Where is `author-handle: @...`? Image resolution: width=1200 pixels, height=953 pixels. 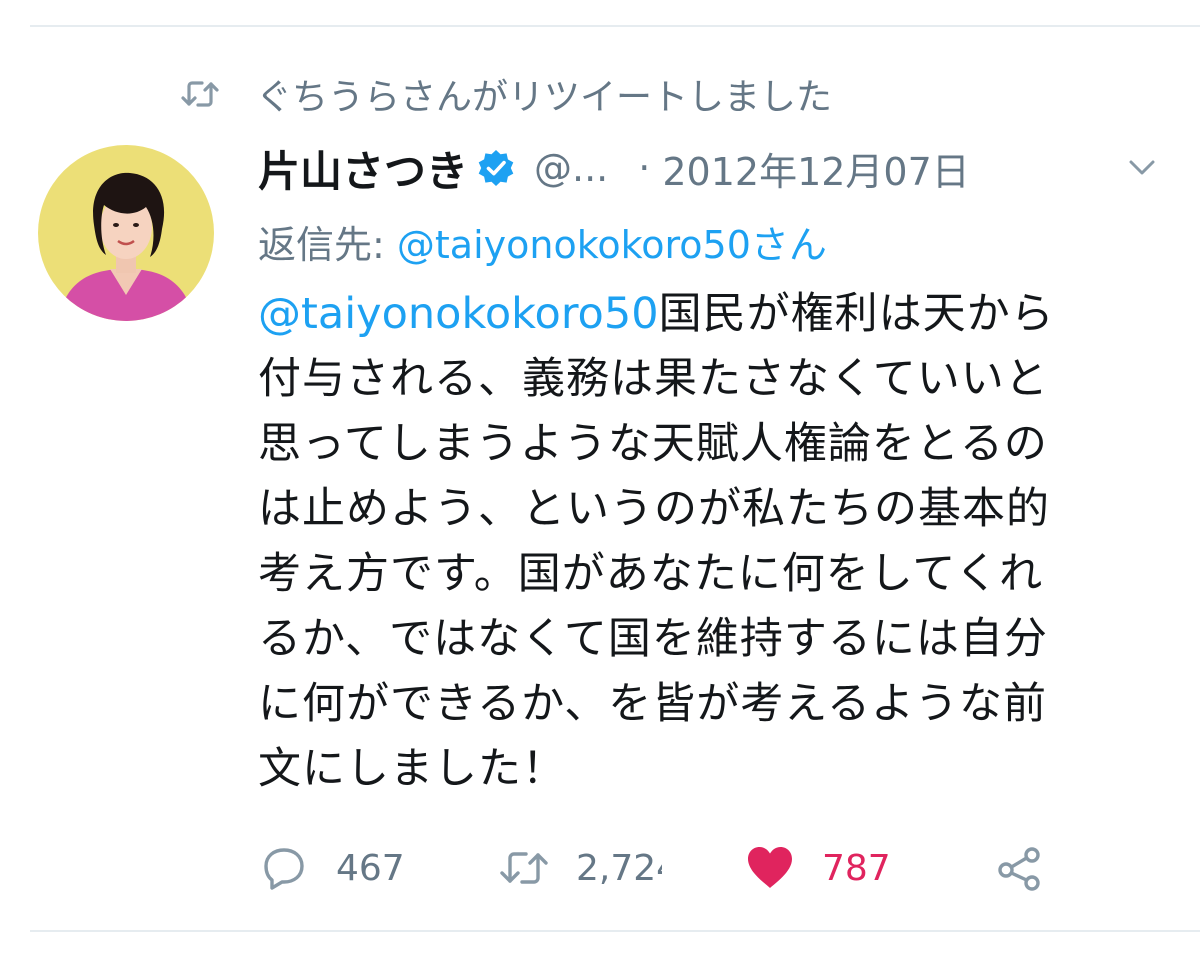
author-handle: @... is located at coordinates (571, 168).